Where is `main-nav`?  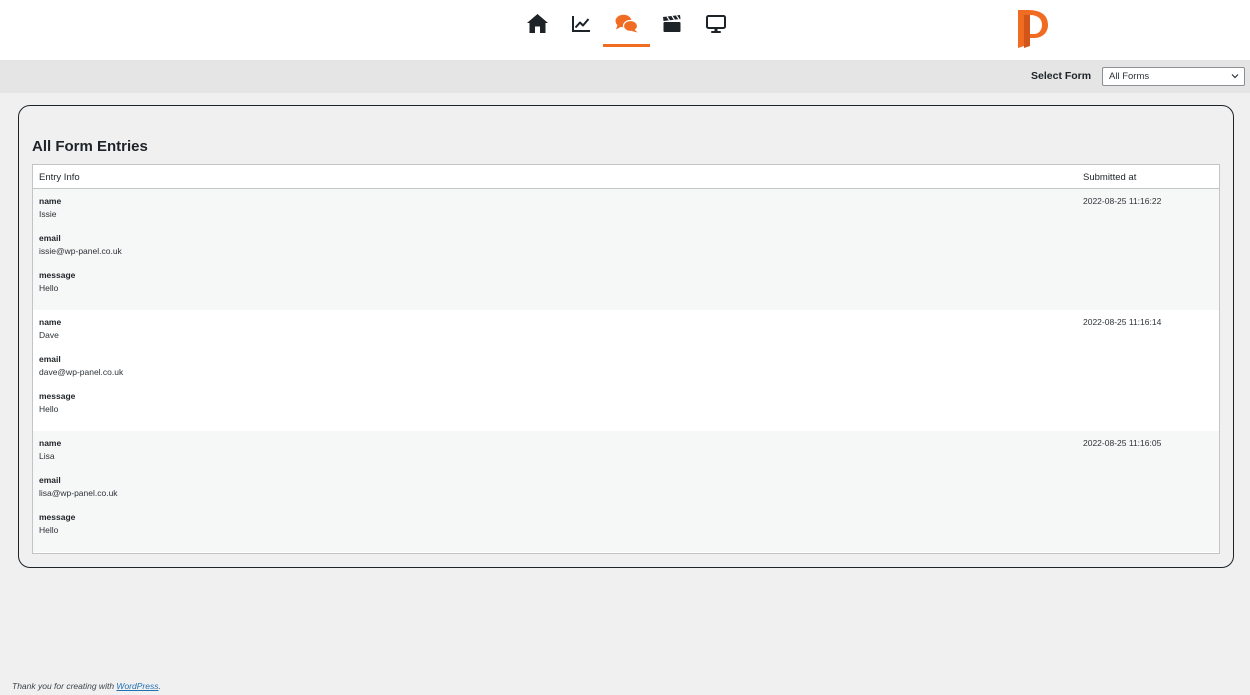 main-nav is located at coordinates (626, 30).